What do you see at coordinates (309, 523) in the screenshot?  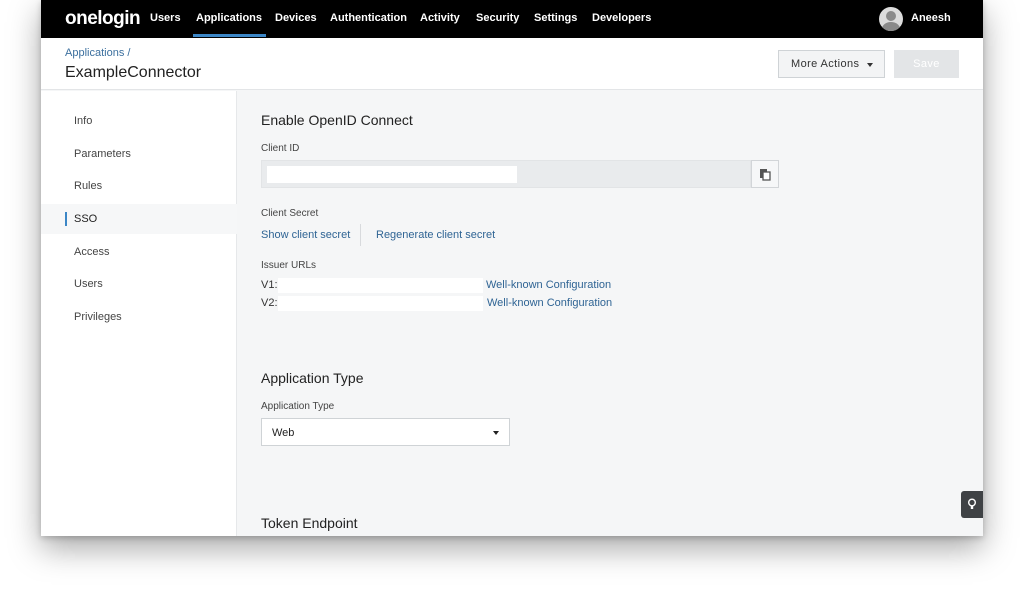 I see `token-endpoint-title: Token Endpoint` at bounding box center [309, 523].